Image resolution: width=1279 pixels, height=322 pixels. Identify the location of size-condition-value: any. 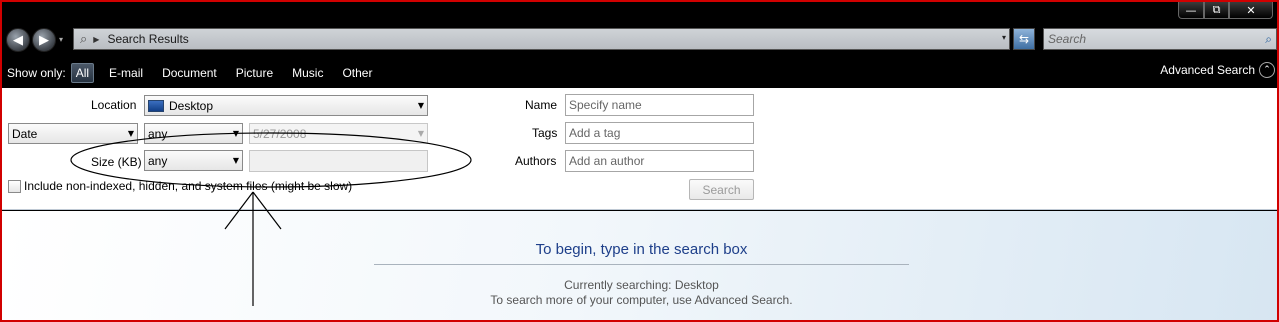
(158, 160).